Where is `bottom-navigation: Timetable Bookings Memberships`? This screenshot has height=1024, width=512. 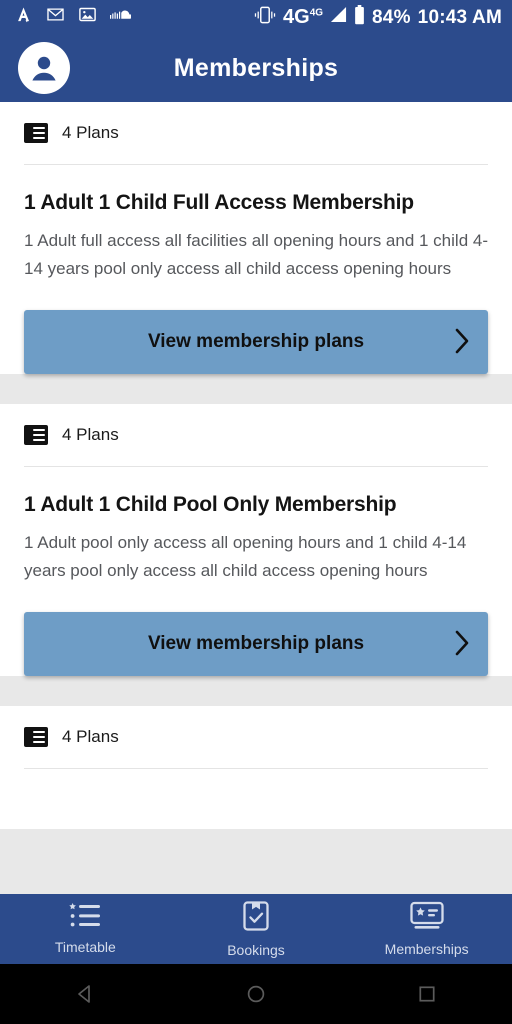 bottom-navigation: Timetable Bookings Memberships is located at coordinates (256, 929).